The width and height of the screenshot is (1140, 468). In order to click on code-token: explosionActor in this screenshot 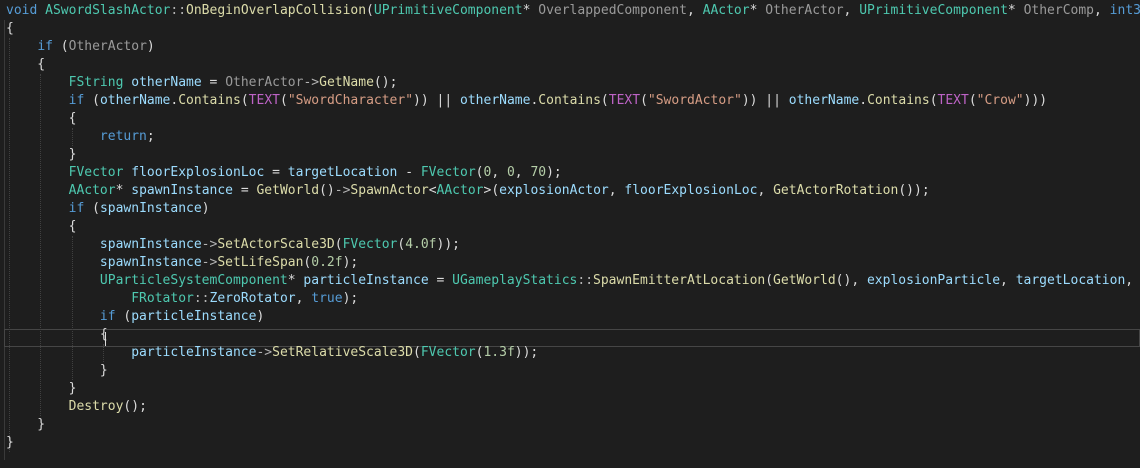, I will do `click(554, 190)`.